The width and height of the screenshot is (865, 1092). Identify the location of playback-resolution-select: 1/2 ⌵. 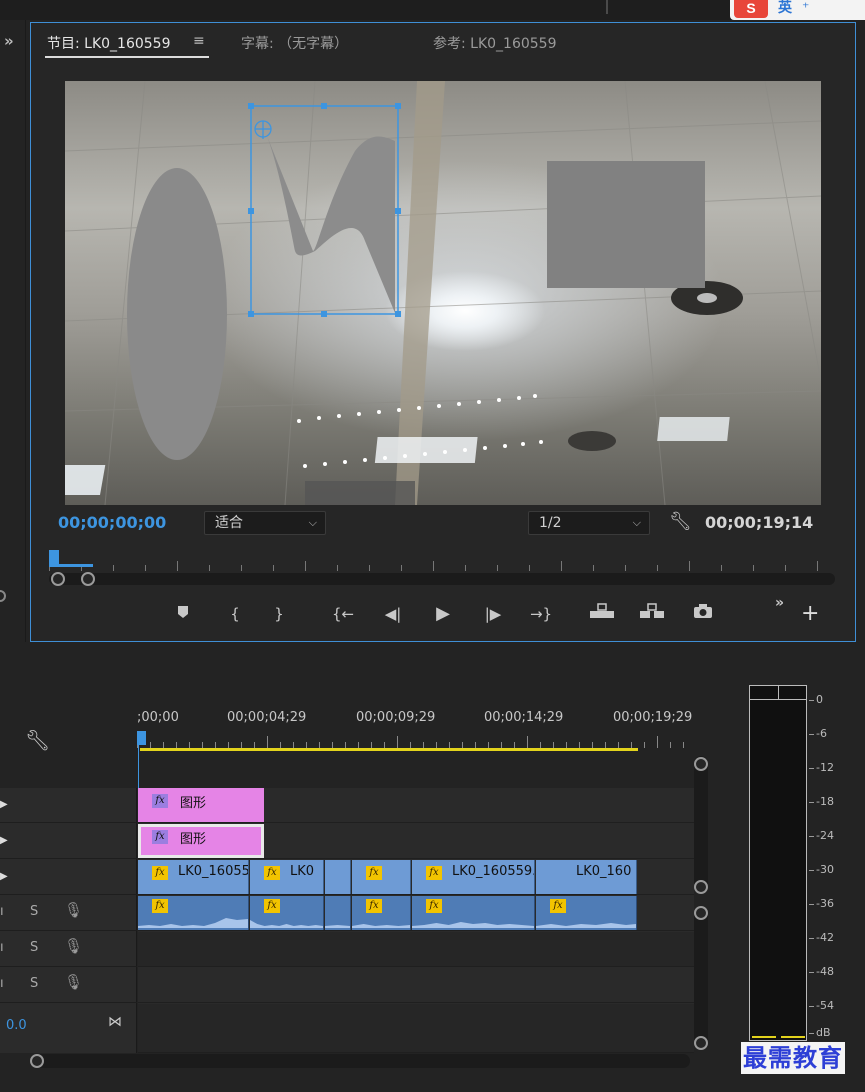
(589, 523).